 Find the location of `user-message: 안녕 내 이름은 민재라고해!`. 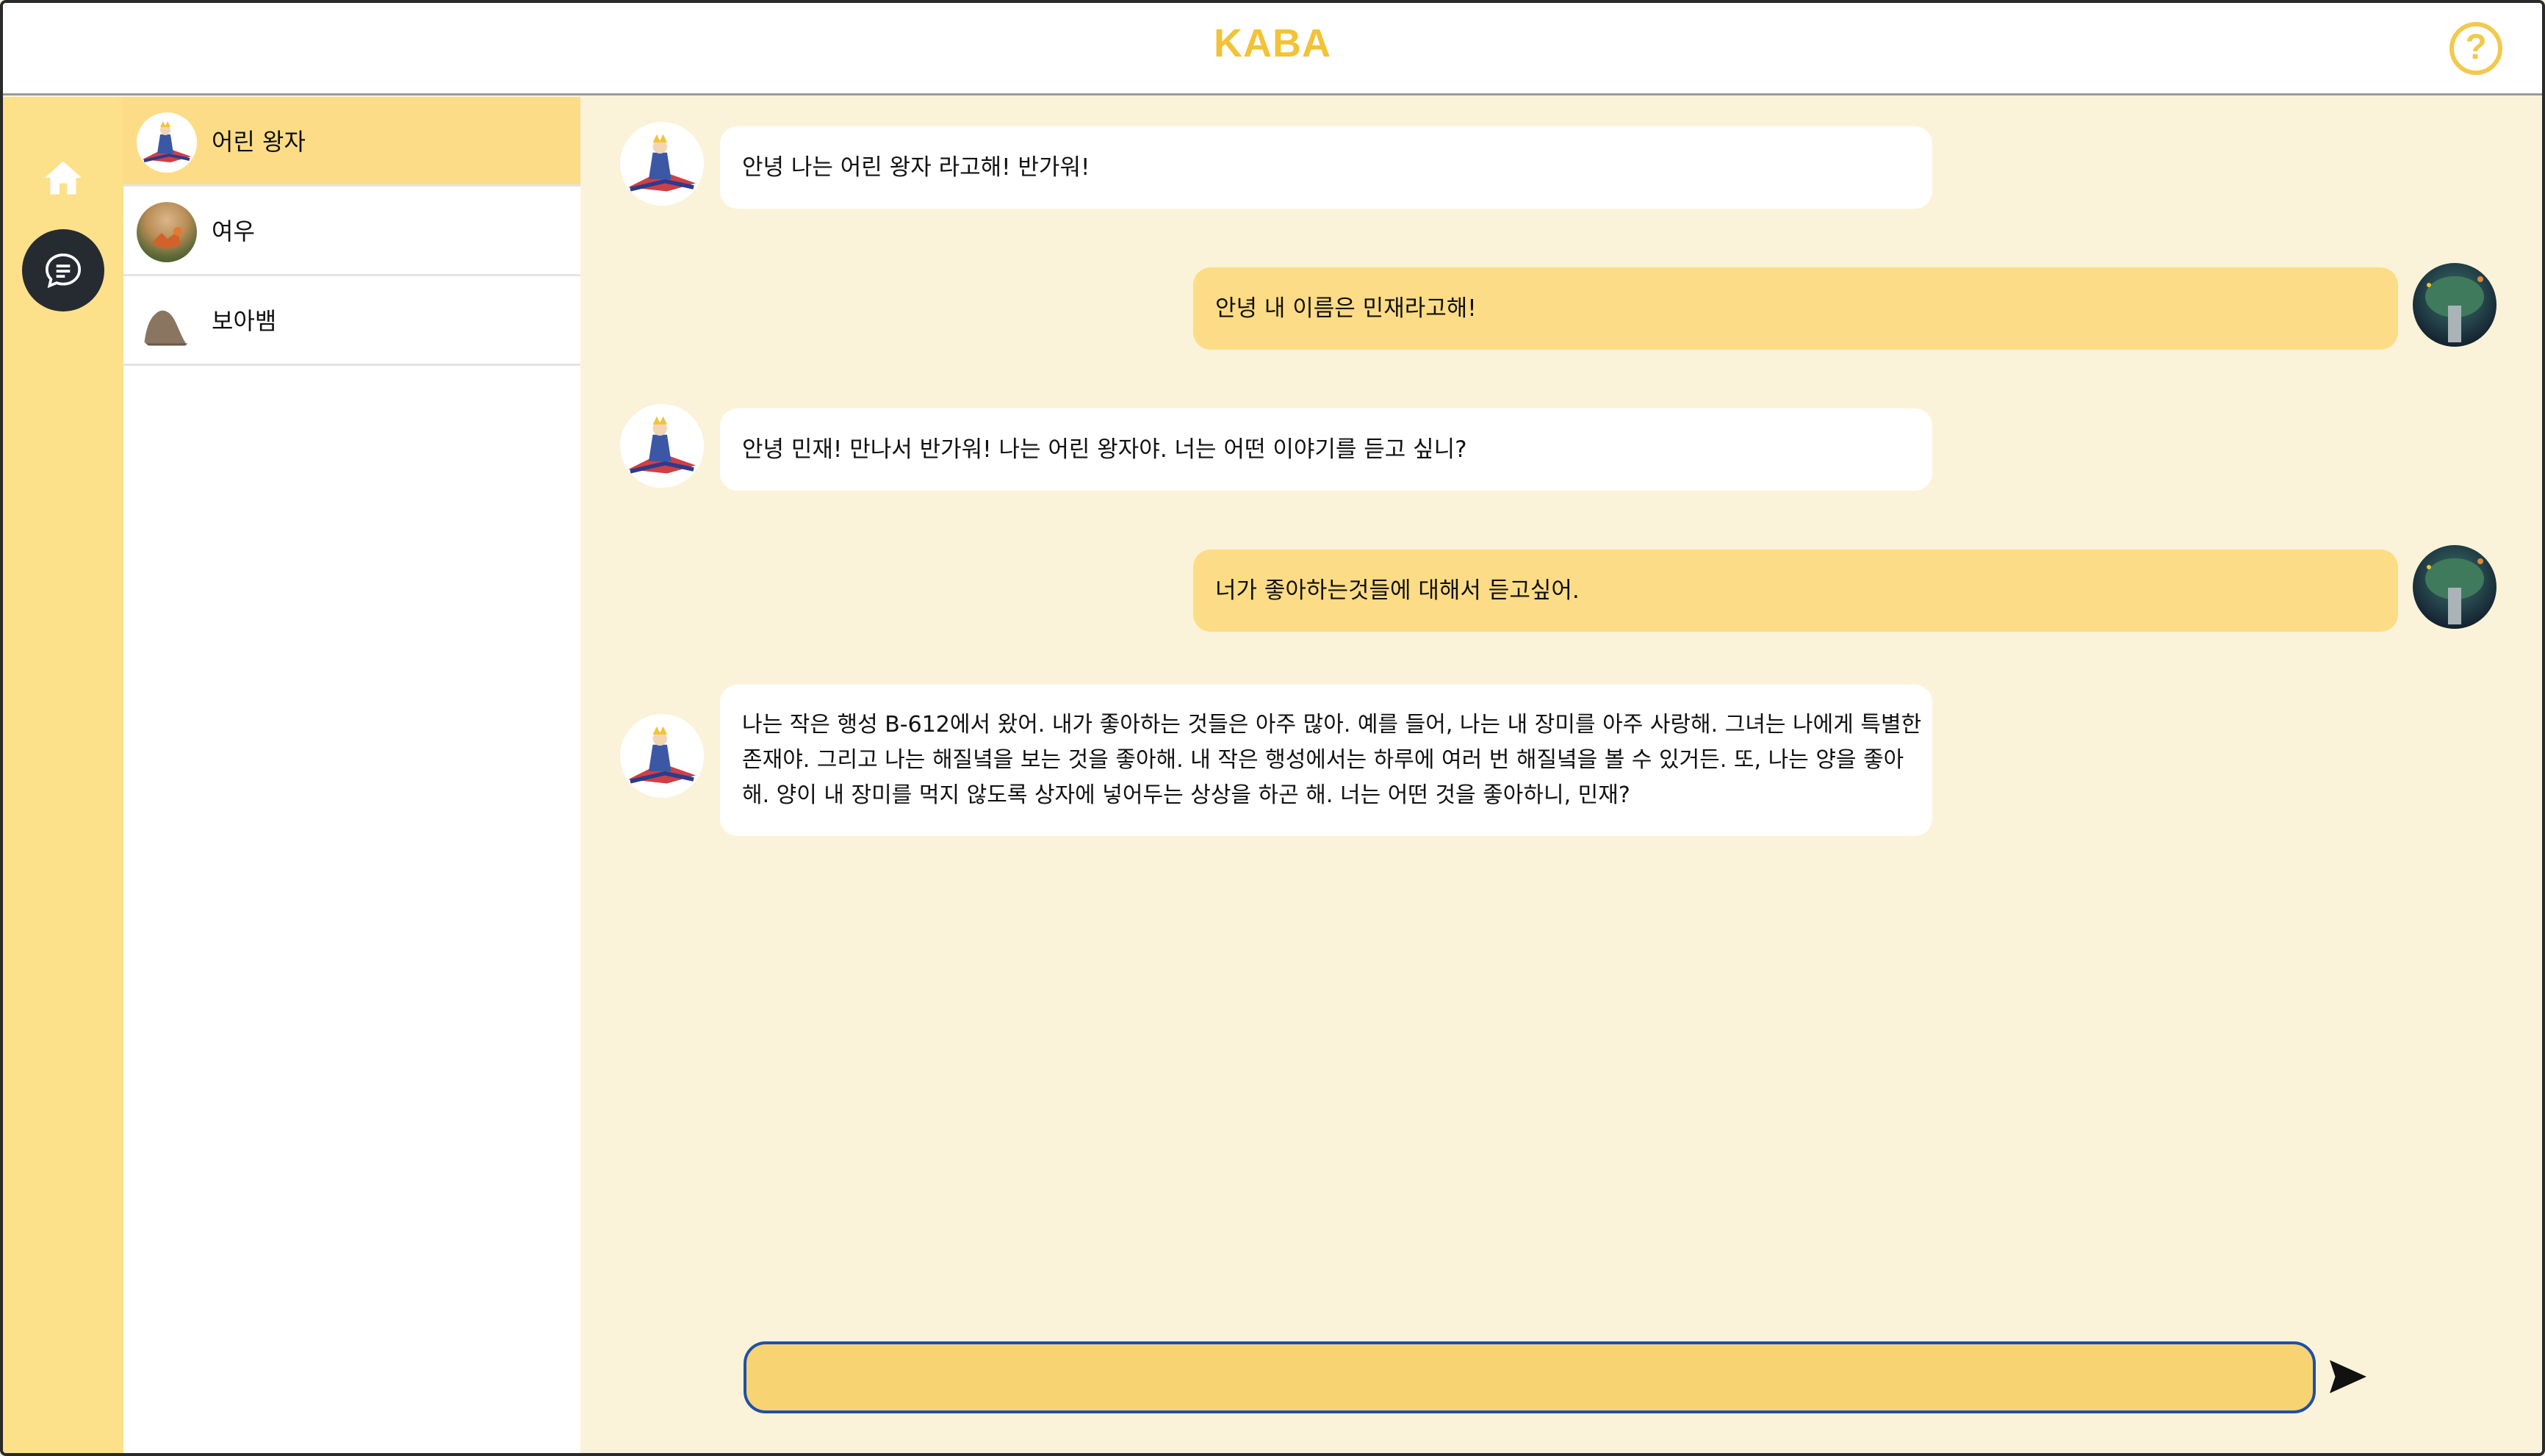

user-message: 안녕 내 이름은 민재라고해! is located at coordinates (1795, 308).